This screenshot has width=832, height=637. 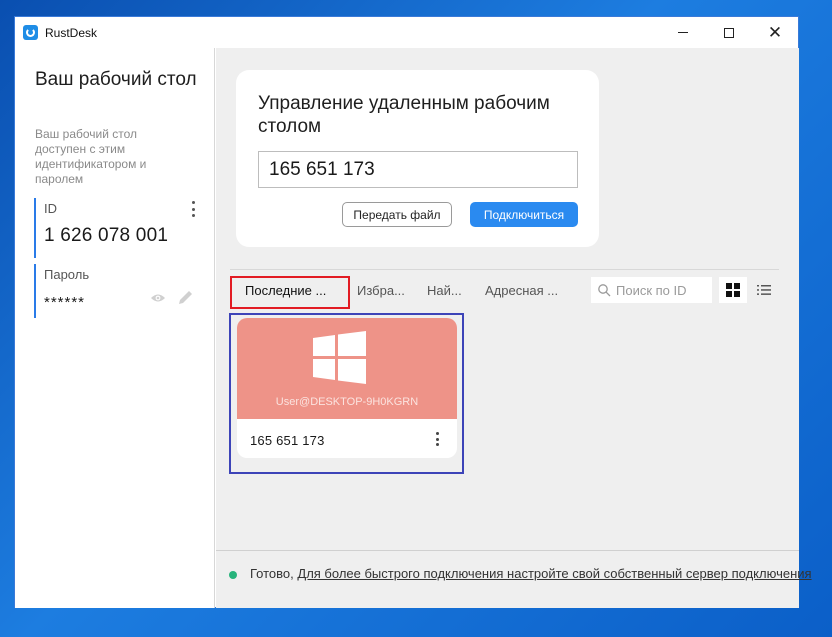 What do you see at coordinates (158, 298) in the screenshot?
I see `eye-icon` at bounding box center [158, 298].